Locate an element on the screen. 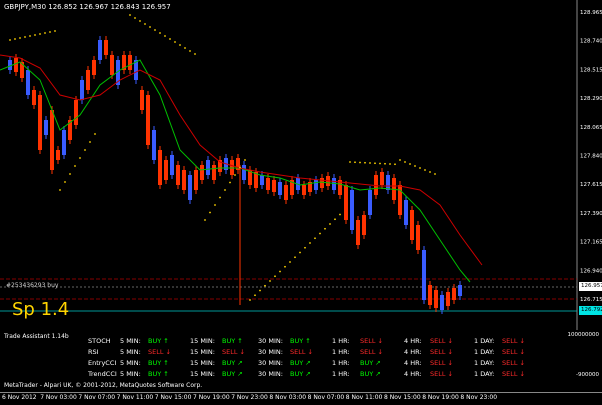 Image resolution: width=602 pixels, height=405 pixels. indicator-scale-top: 100000000 is located at coordinates (583, 335).